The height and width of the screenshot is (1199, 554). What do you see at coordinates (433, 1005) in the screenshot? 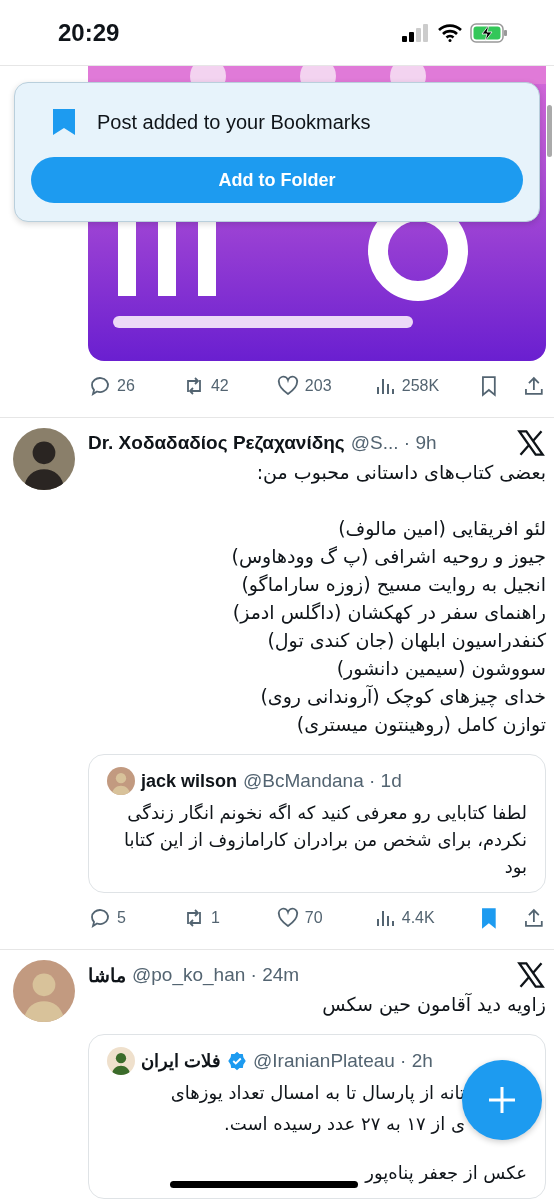
I see `post-text: زاویه دید آقامون حین سکس` at bounding box center [433, 1005].